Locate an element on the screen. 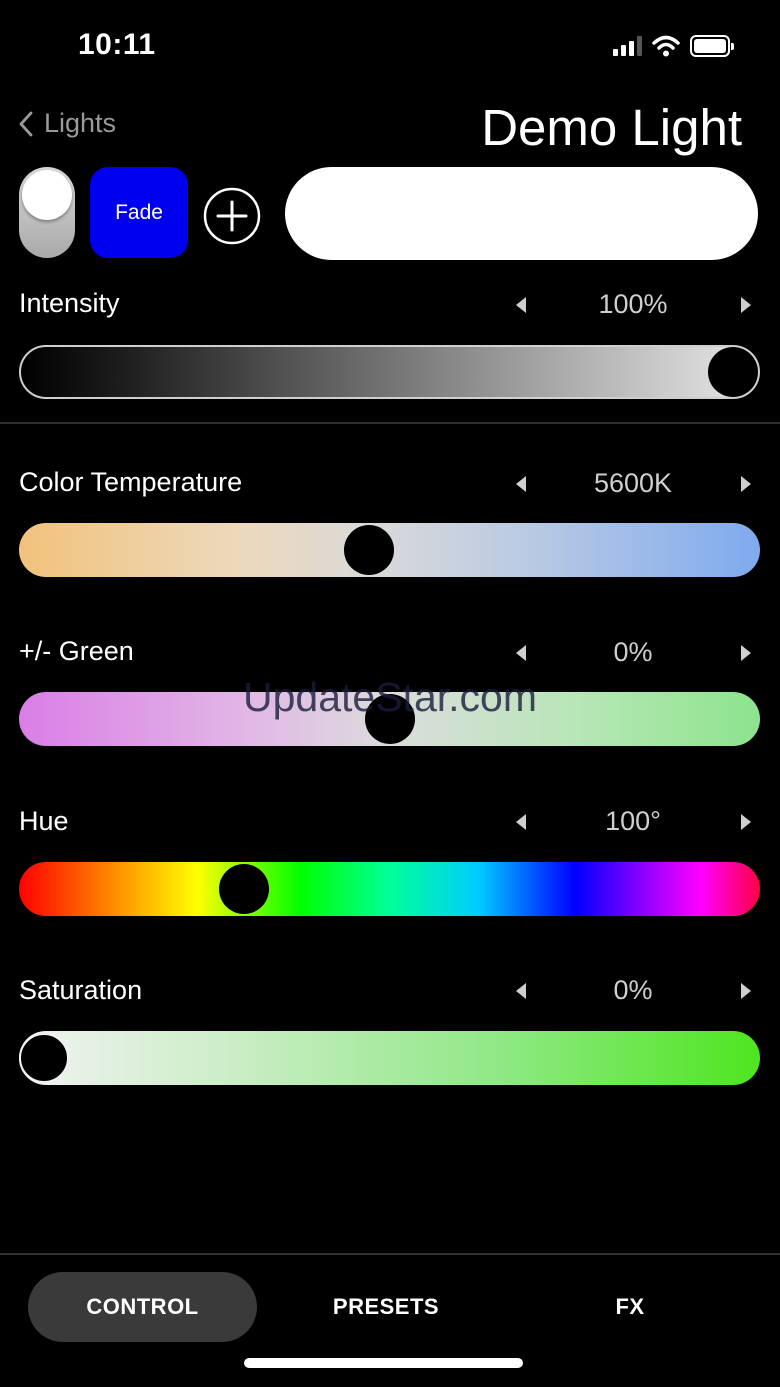 This screenshot has height=1387, width=780. intensity-label: Intensity is located at coordinates (69, 303).